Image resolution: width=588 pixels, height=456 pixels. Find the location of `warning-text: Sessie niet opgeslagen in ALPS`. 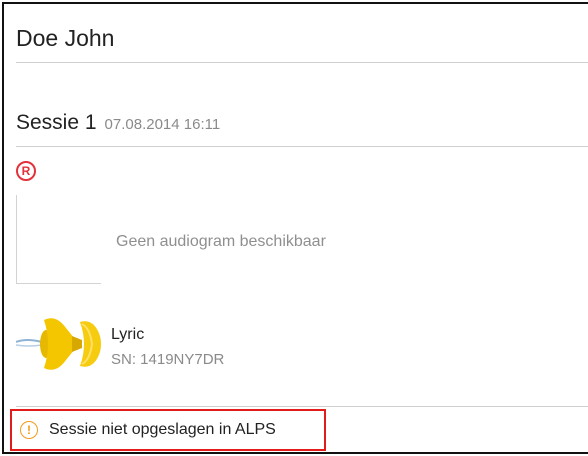

warning-text: Sessie niet opgeslagen in ALPS is located at coordinates (162, 429).